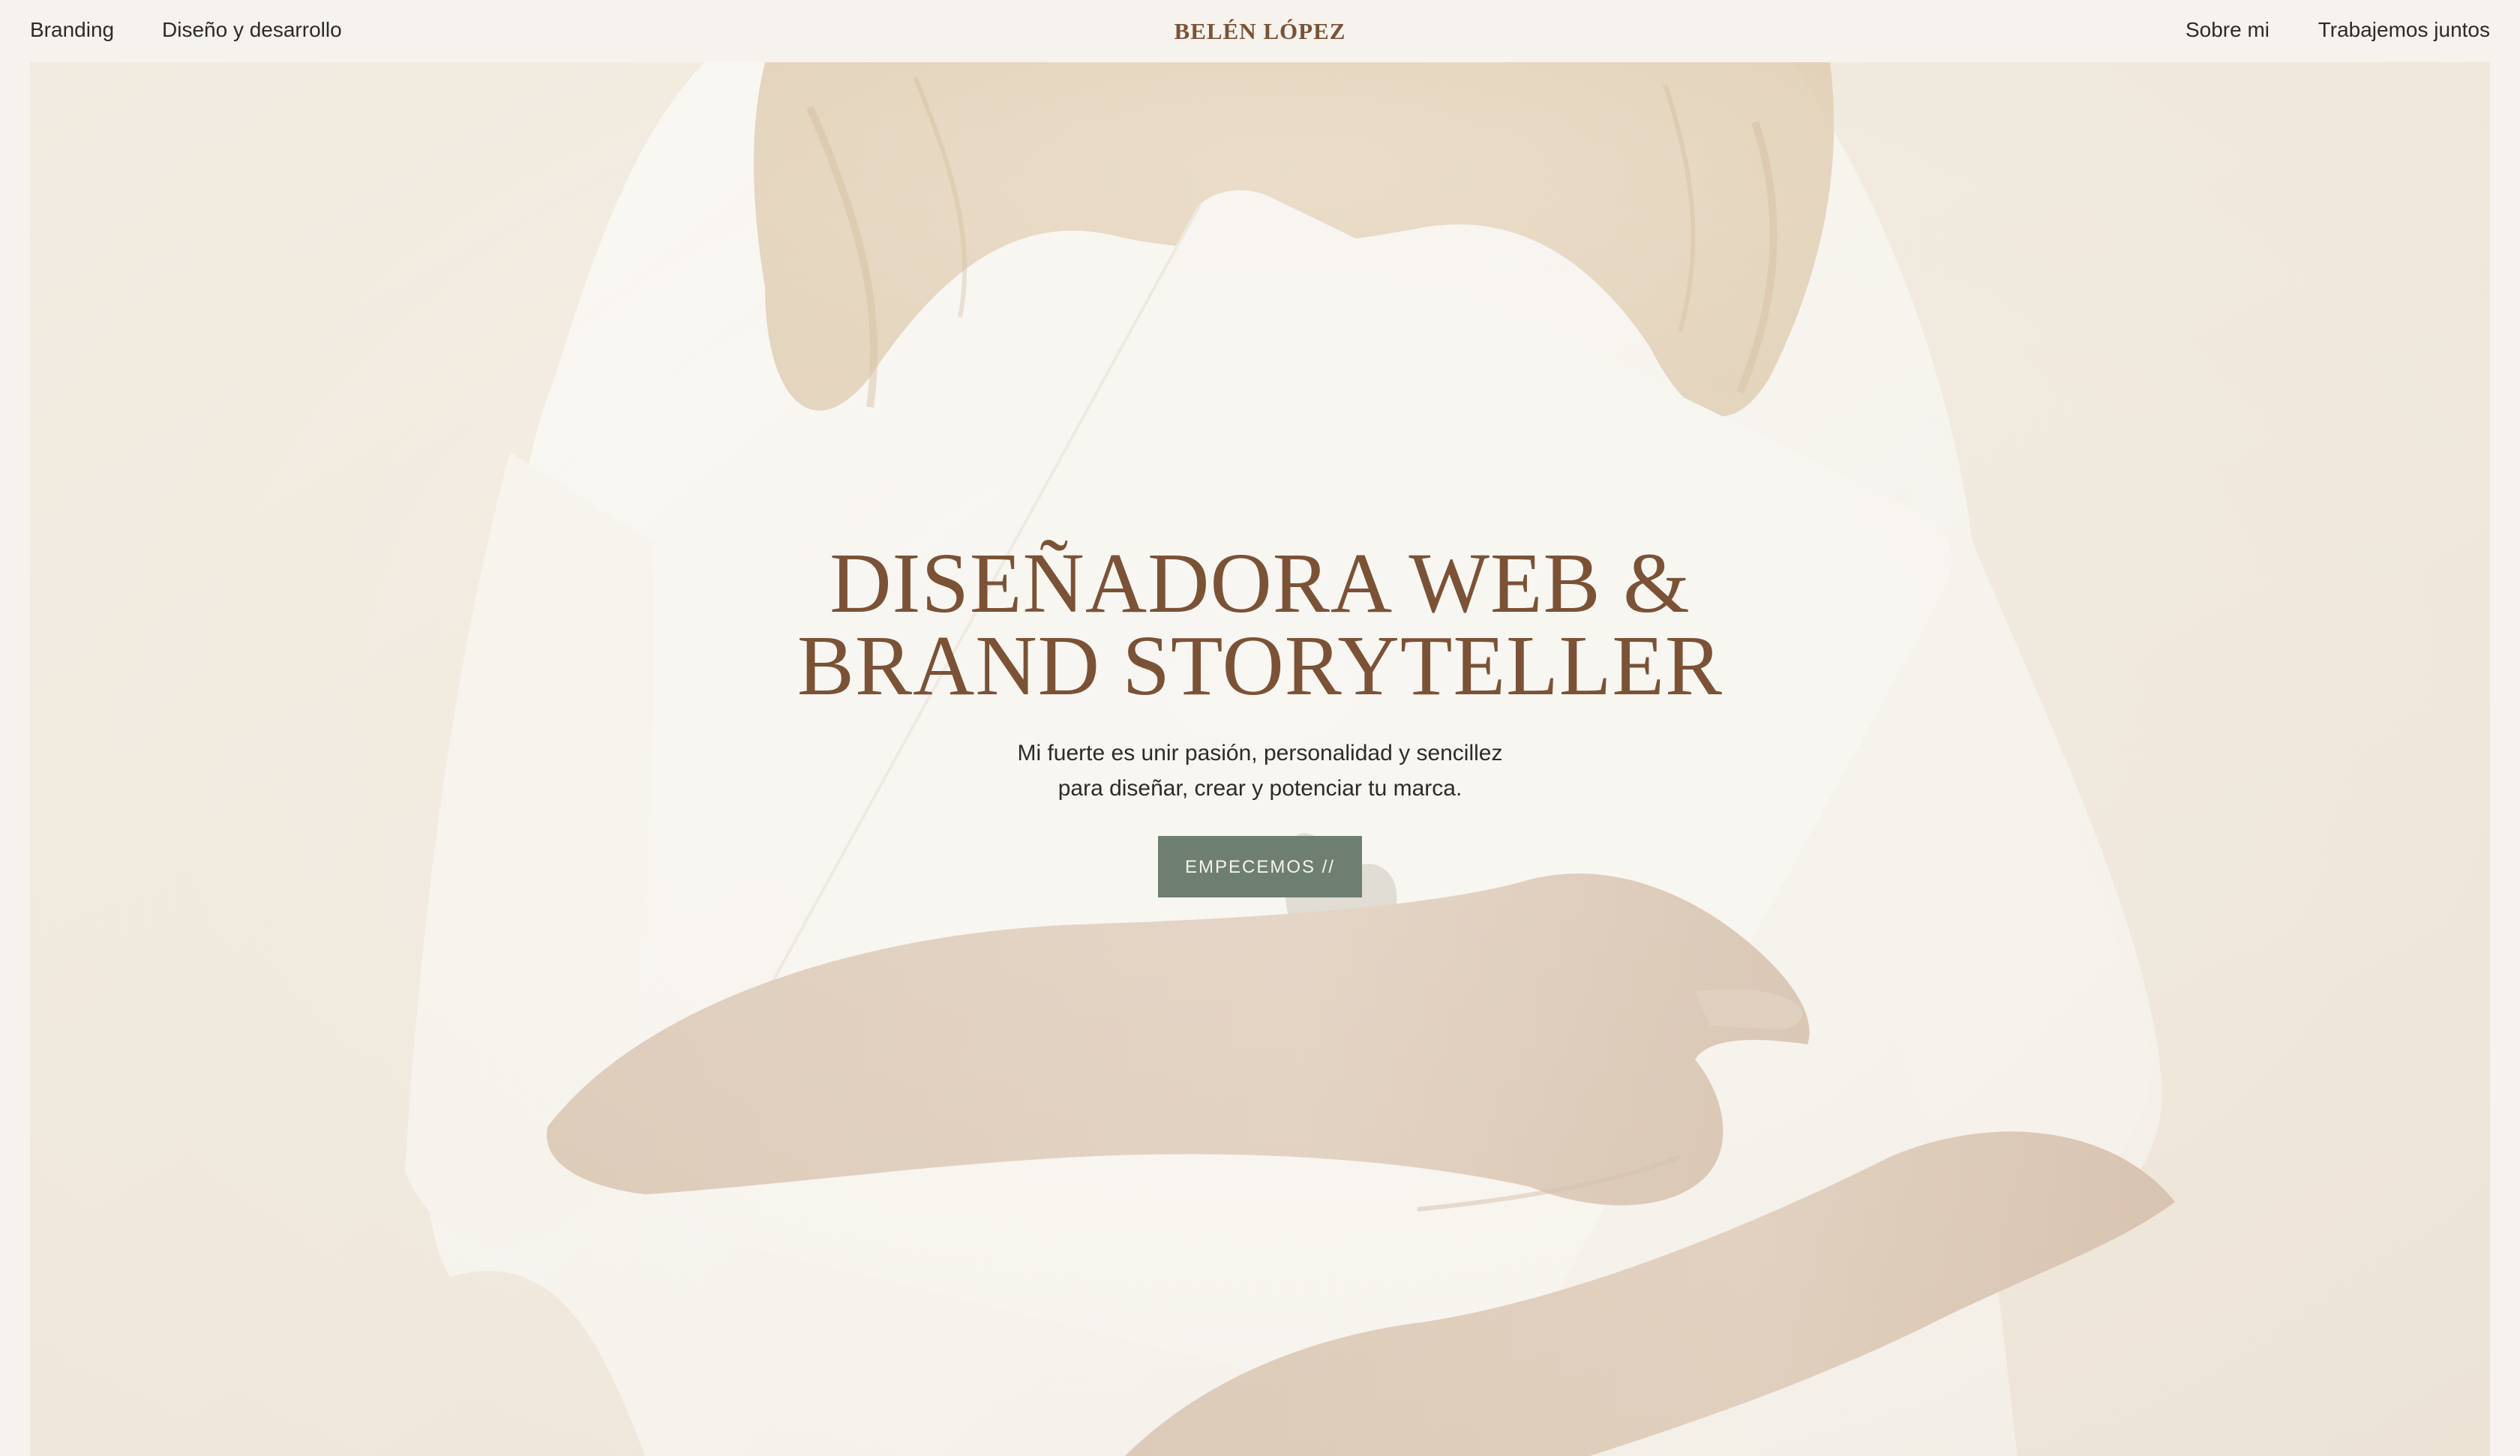 This screenshot has width=2520, height=1456. What do you see at coordinates (1260, 583) in the screenshot?
I see `hero-title-line-1: DISEÑADORA WEB &` at bounding box center [1260, 583].